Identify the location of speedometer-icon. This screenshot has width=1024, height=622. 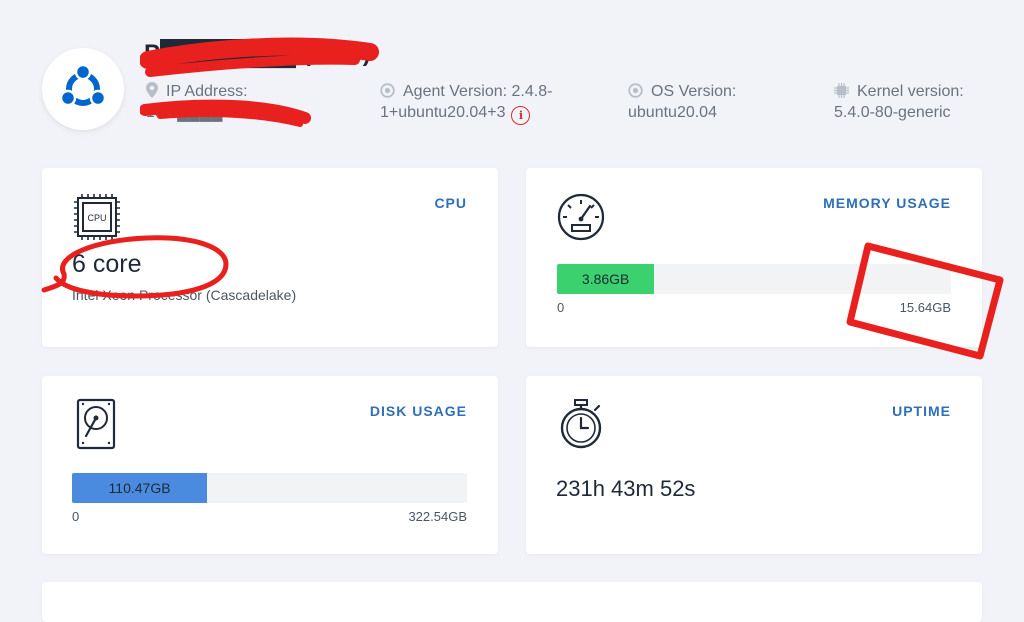
(581, 219).